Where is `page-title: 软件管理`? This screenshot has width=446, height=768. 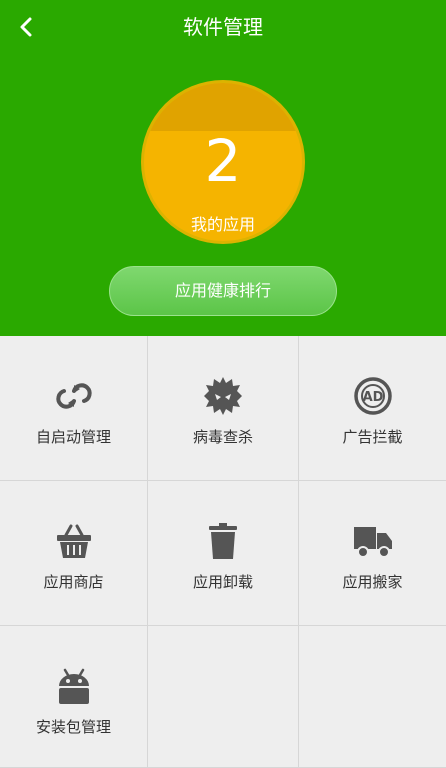
page-title: 软件管理 is located at coordinates (223, 27).